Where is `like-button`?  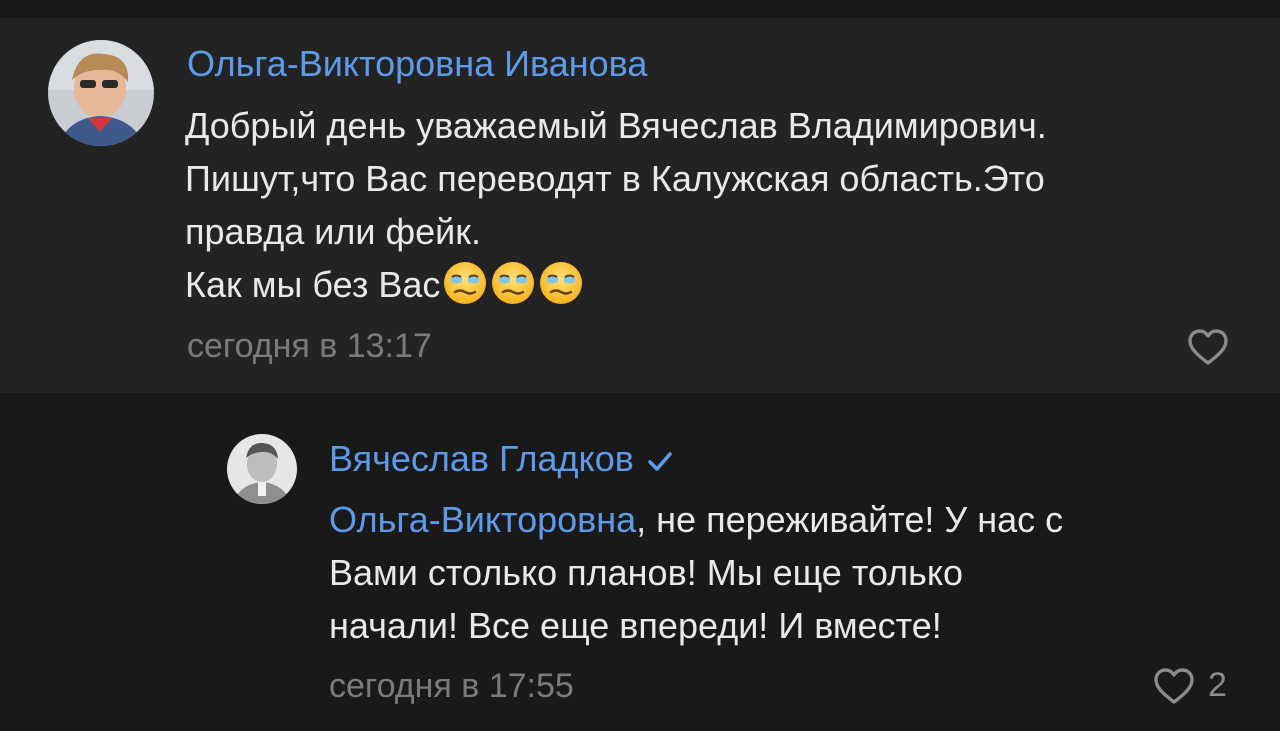 like-button is located at coordinates (1208, 347).